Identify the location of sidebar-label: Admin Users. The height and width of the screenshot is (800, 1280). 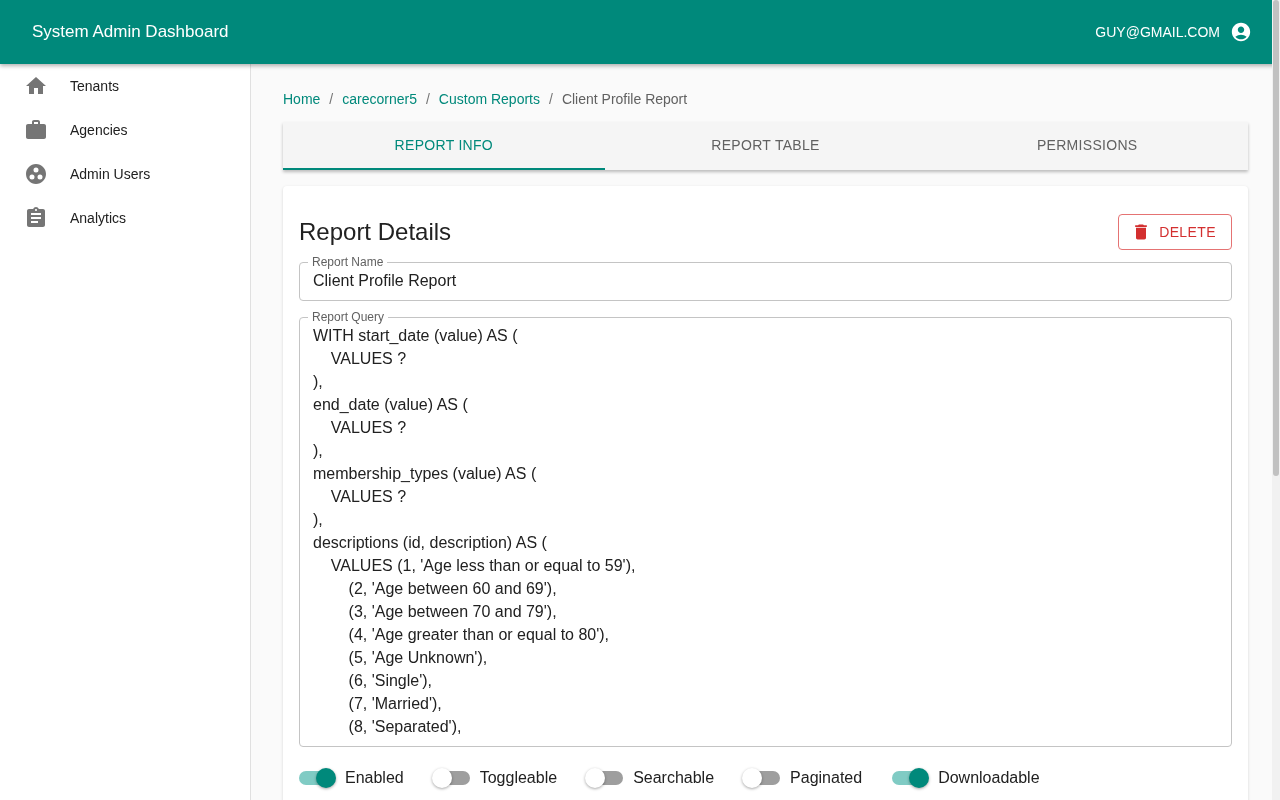
(110, 174).